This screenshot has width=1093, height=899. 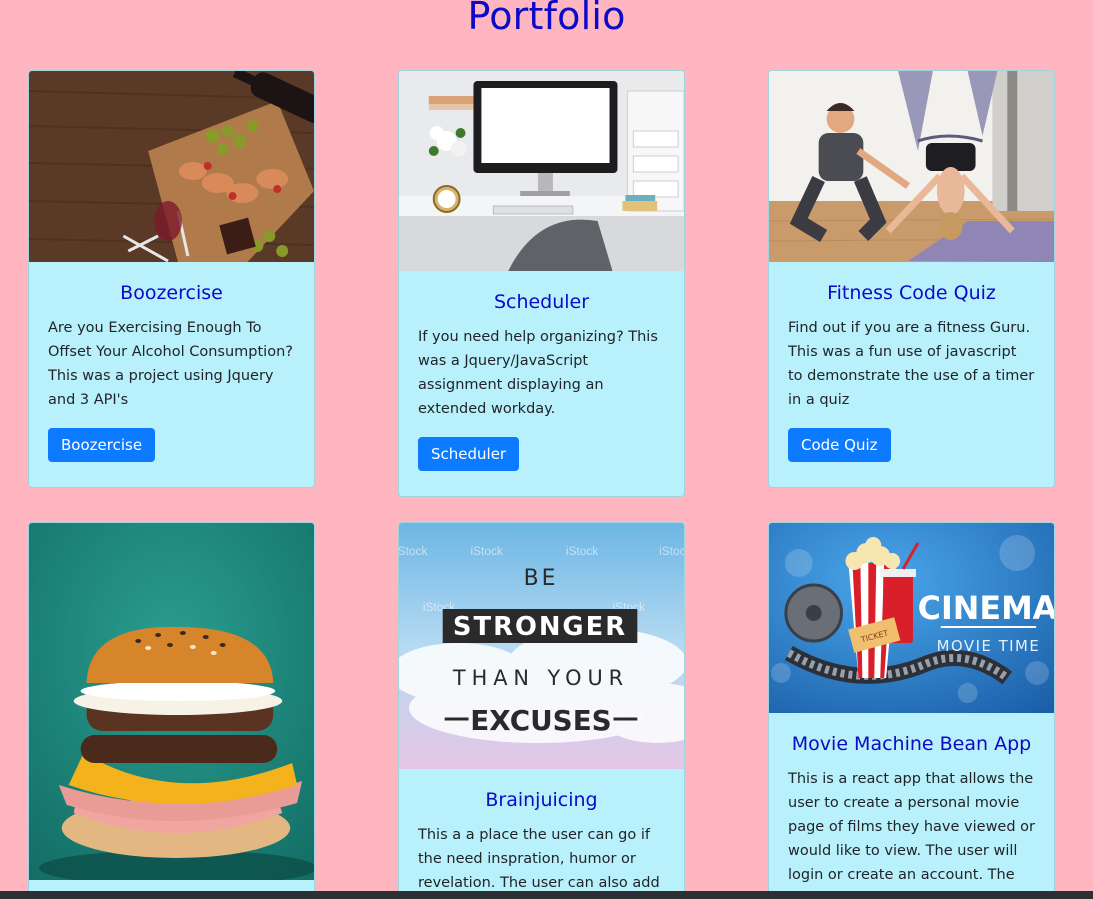 What do you see at coordinates (541, 800) in the screenshot?
I see `card-title: Brainjuicing` at bounding box center [541, 800].